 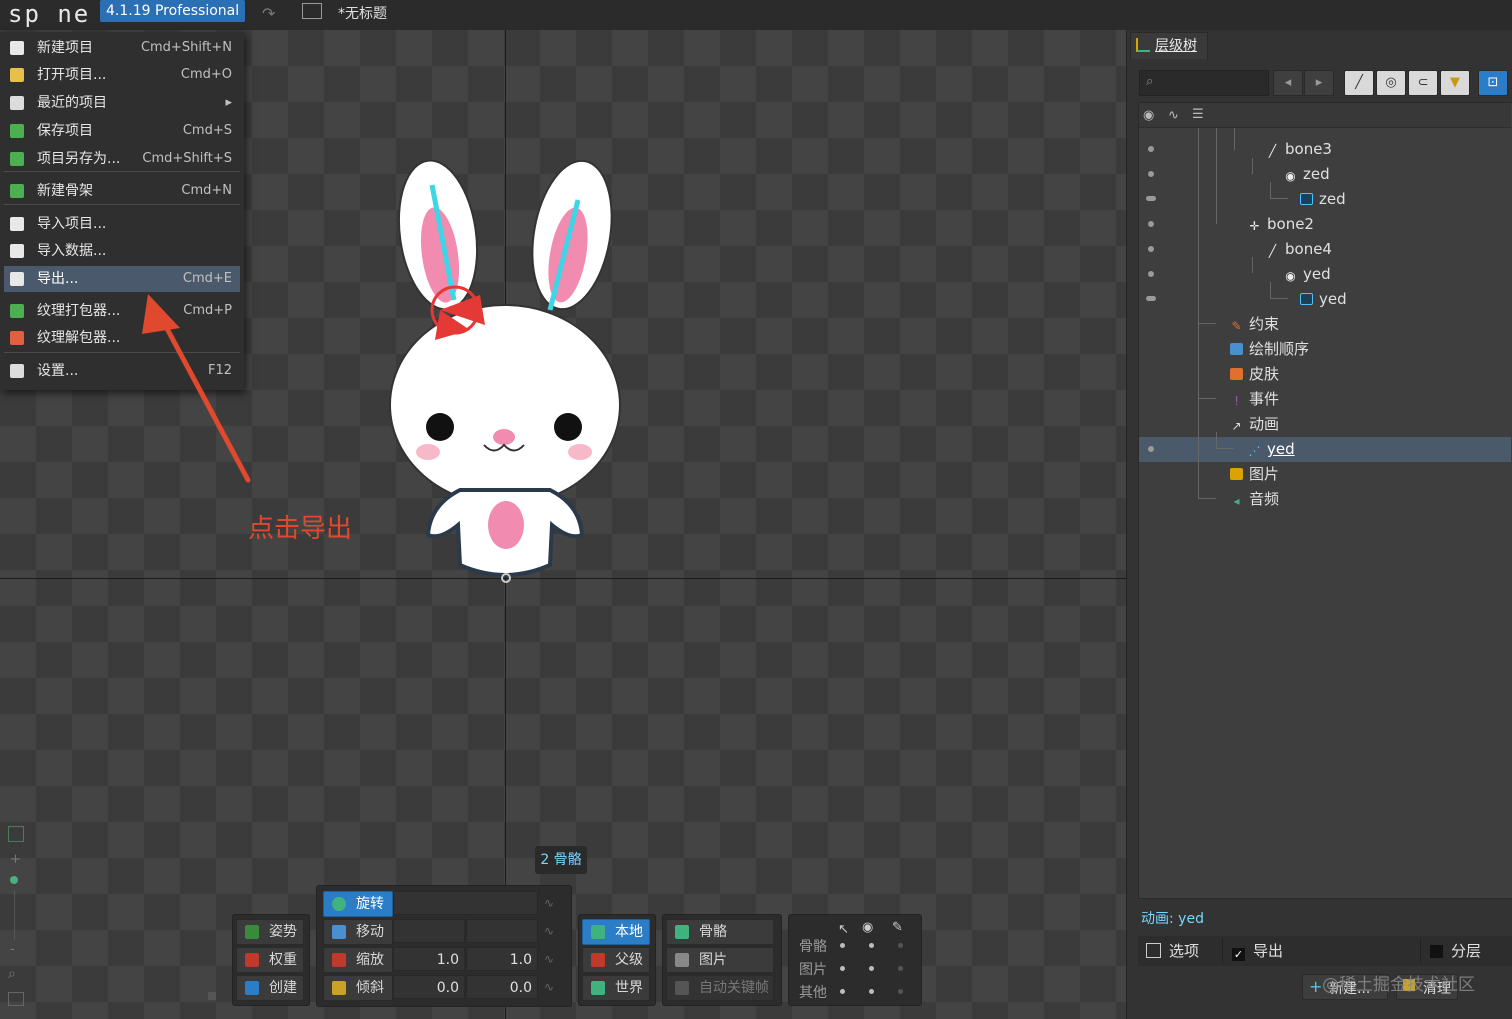 What do you see at coordinates (720, 932) in the screenshot?
I see `compensate-bones-button: 骨骼` at bounding box center [720, 932].